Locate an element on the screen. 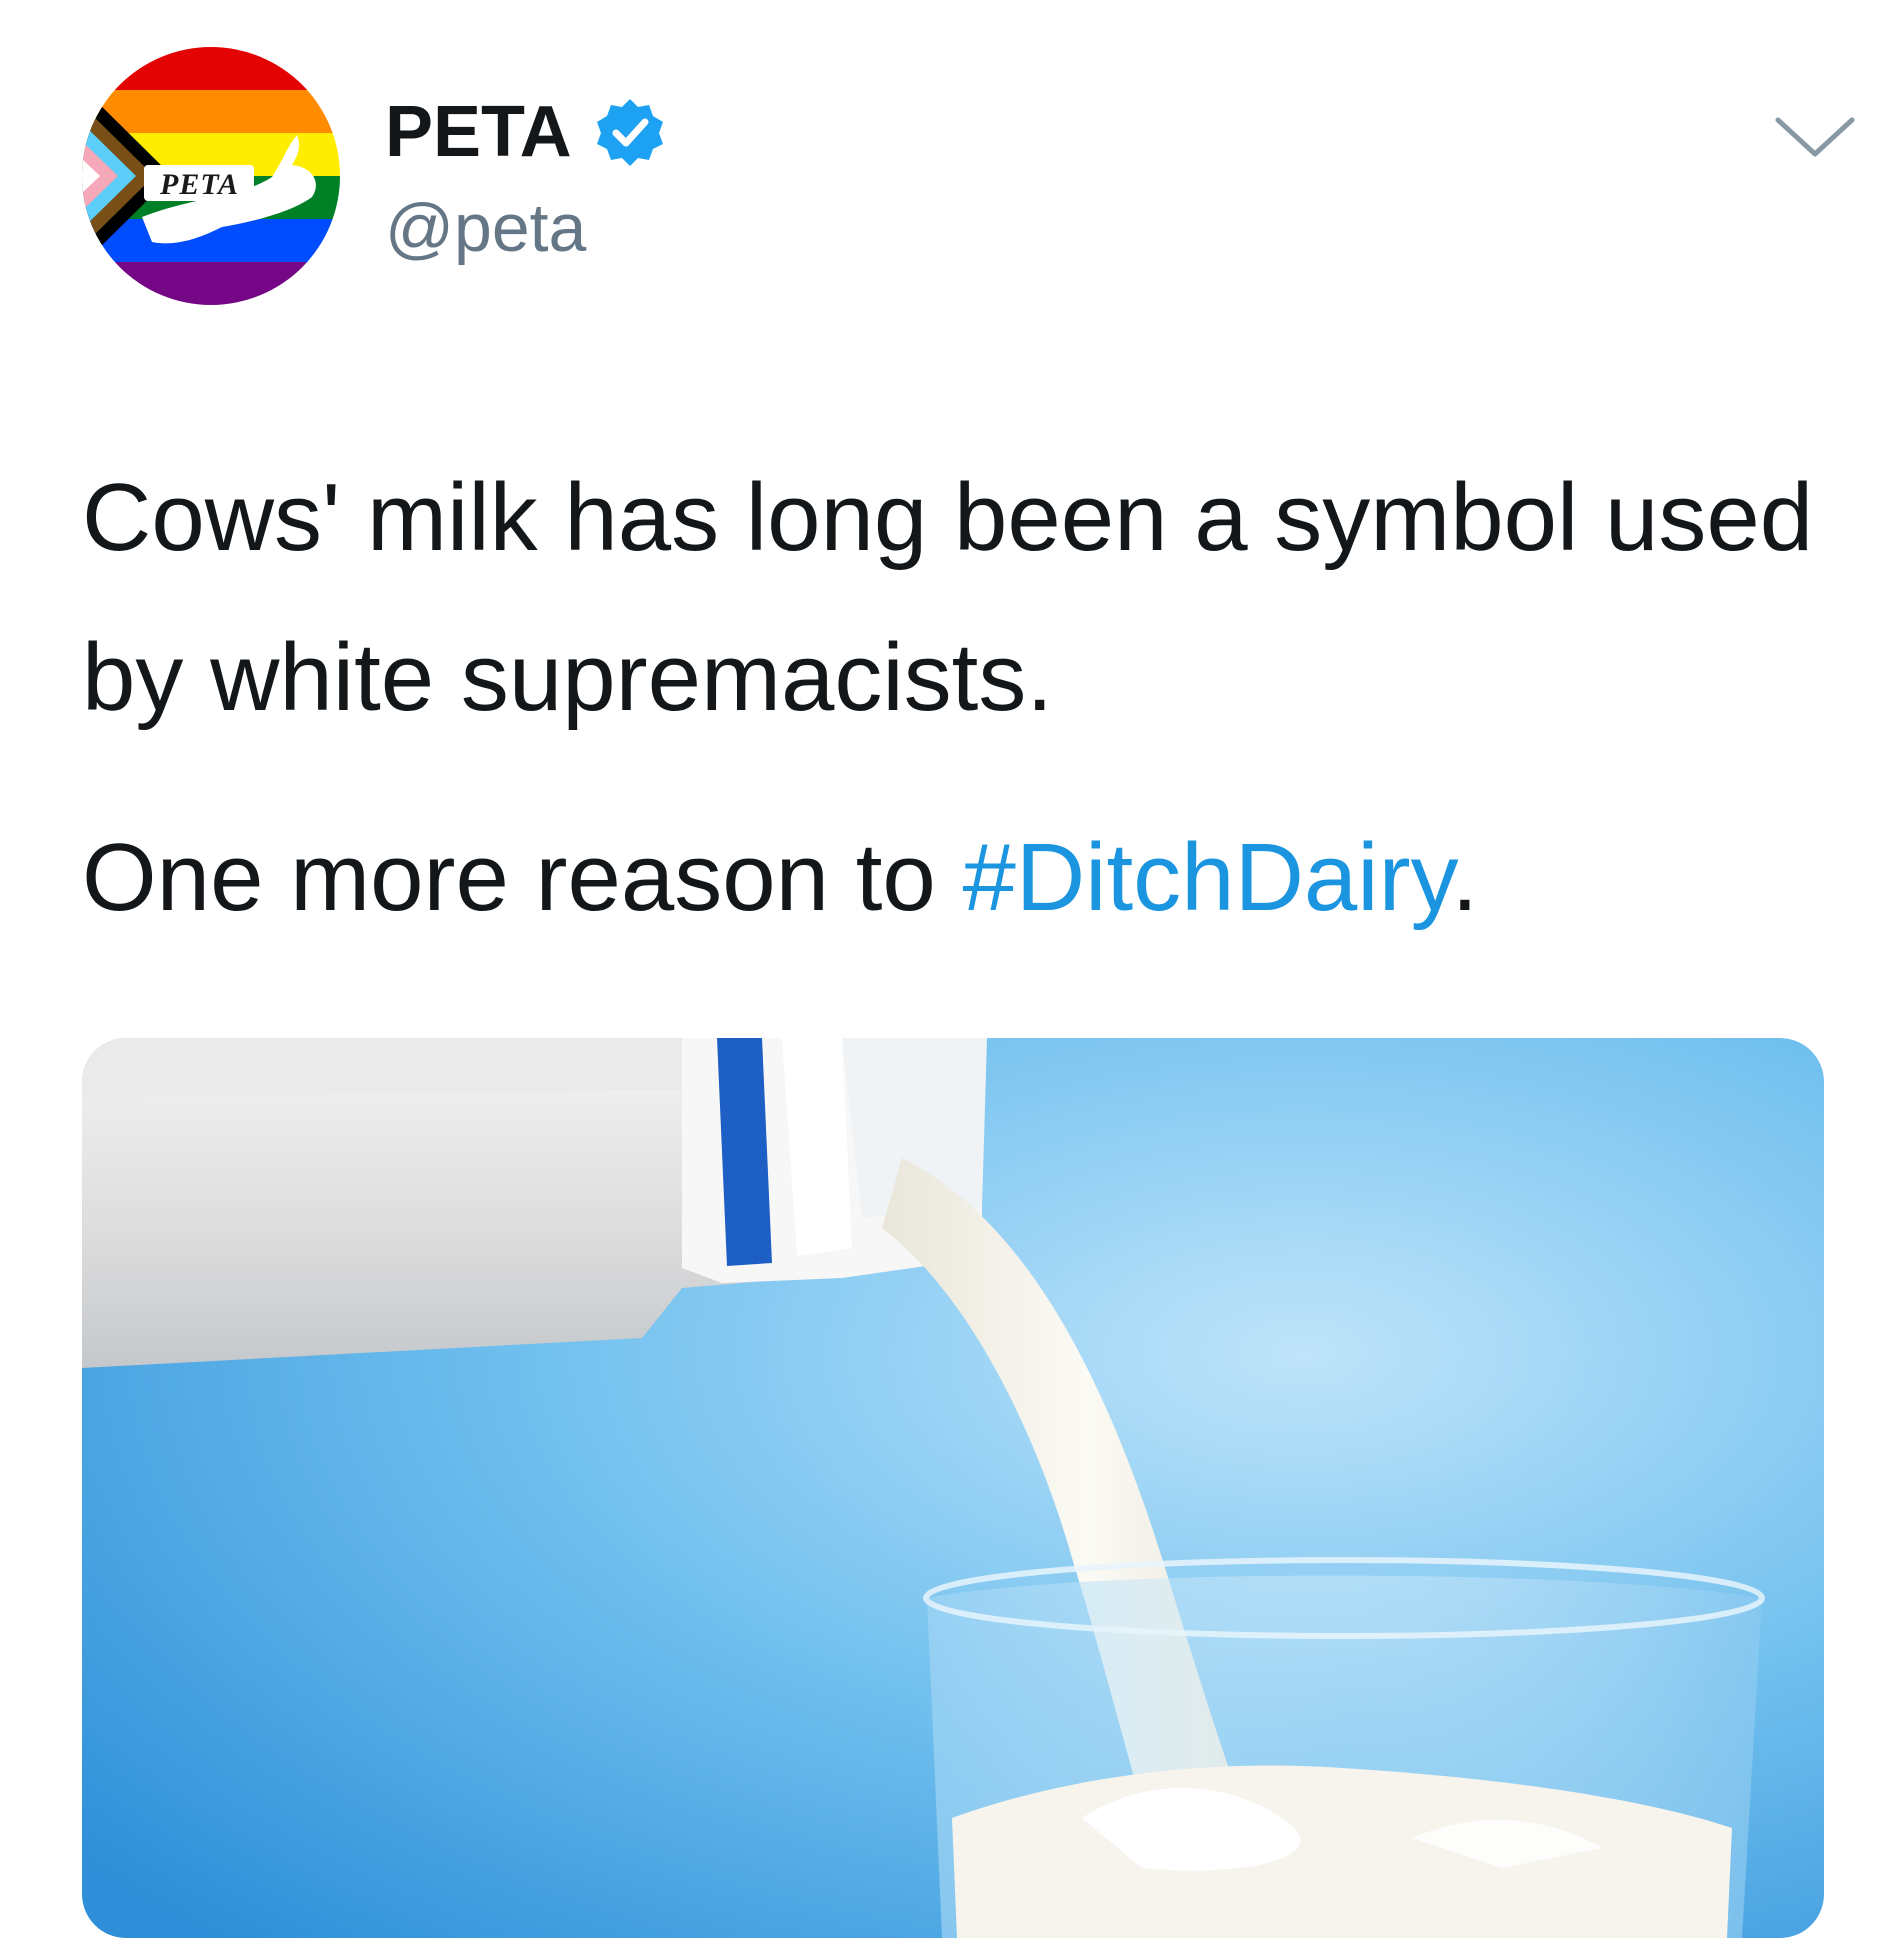 This screenshot has width=1900, height=1938. tweet-text-suffix: . is located at coordinates (1465, 877).